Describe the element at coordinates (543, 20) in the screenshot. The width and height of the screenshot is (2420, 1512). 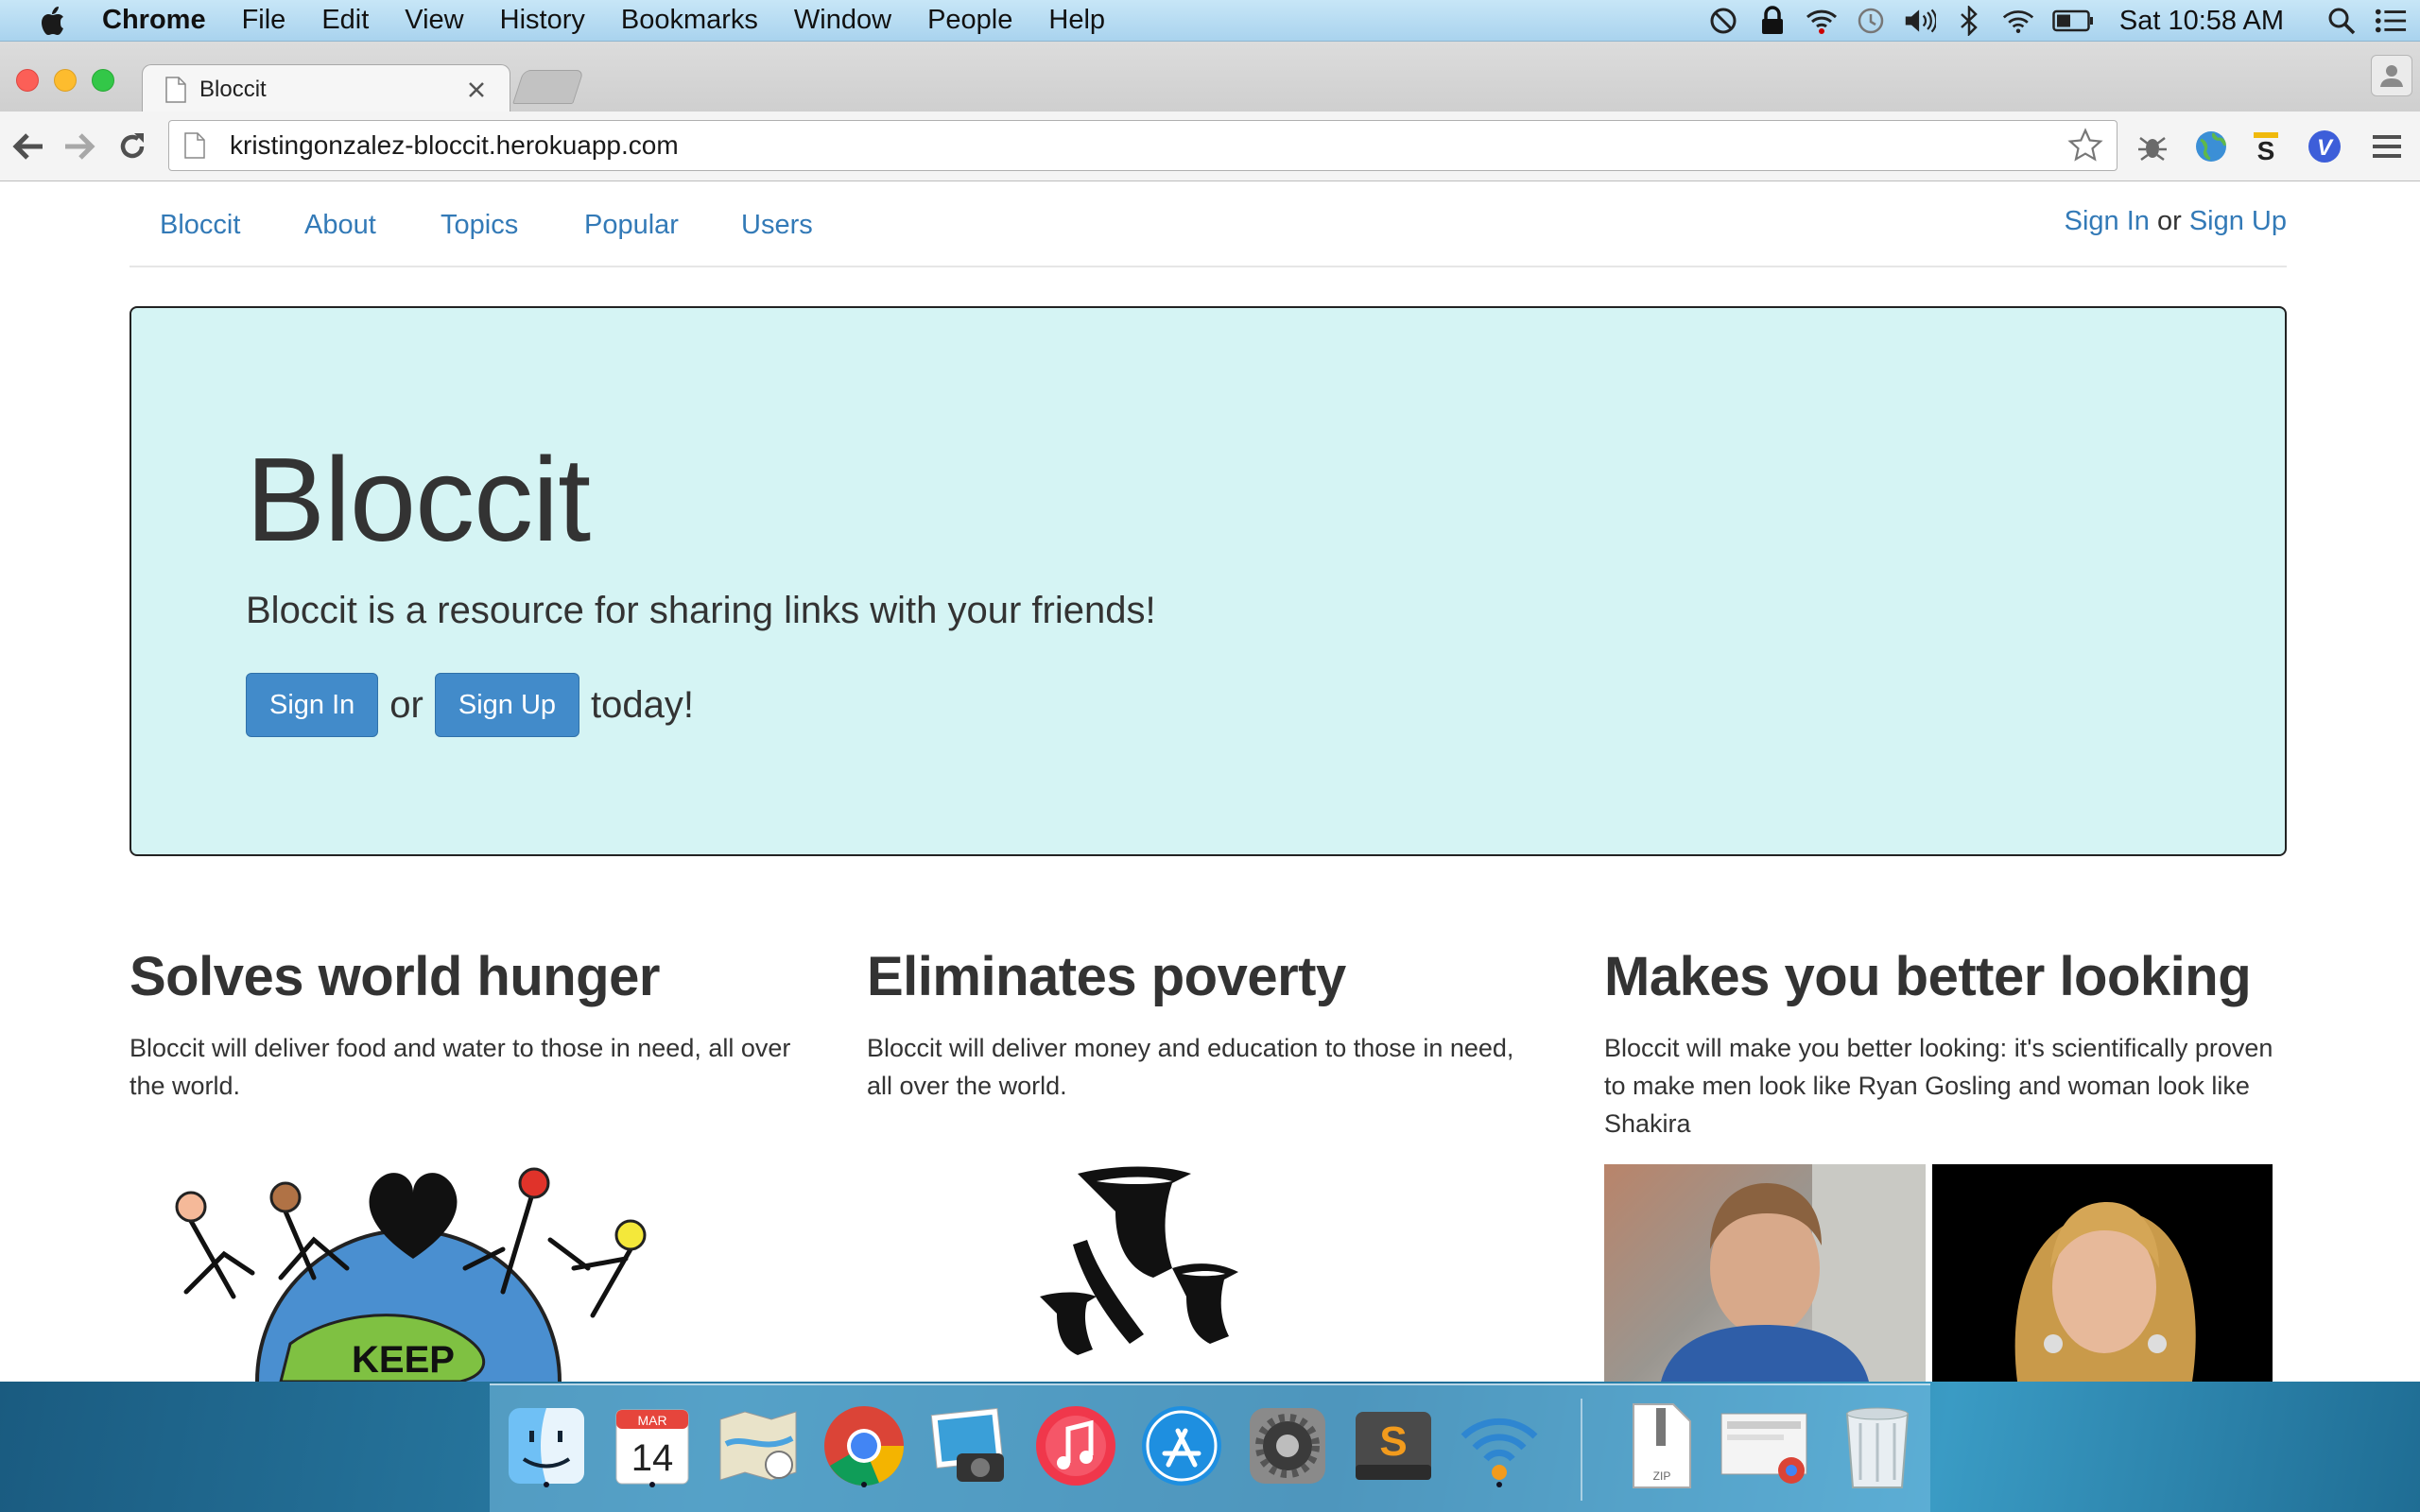
I see `menu-history: History` at that location.